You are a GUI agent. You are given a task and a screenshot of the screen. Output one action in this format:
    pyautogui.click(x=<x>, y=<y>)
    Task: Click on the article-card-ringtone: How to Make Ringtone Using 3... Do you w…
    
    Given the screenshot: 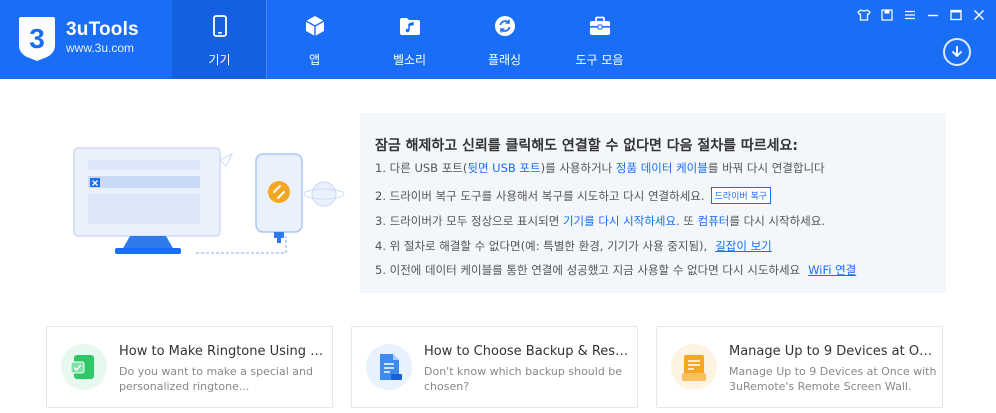 What is the action you would take?
    pyautogui.click(x=189, y=367)
    